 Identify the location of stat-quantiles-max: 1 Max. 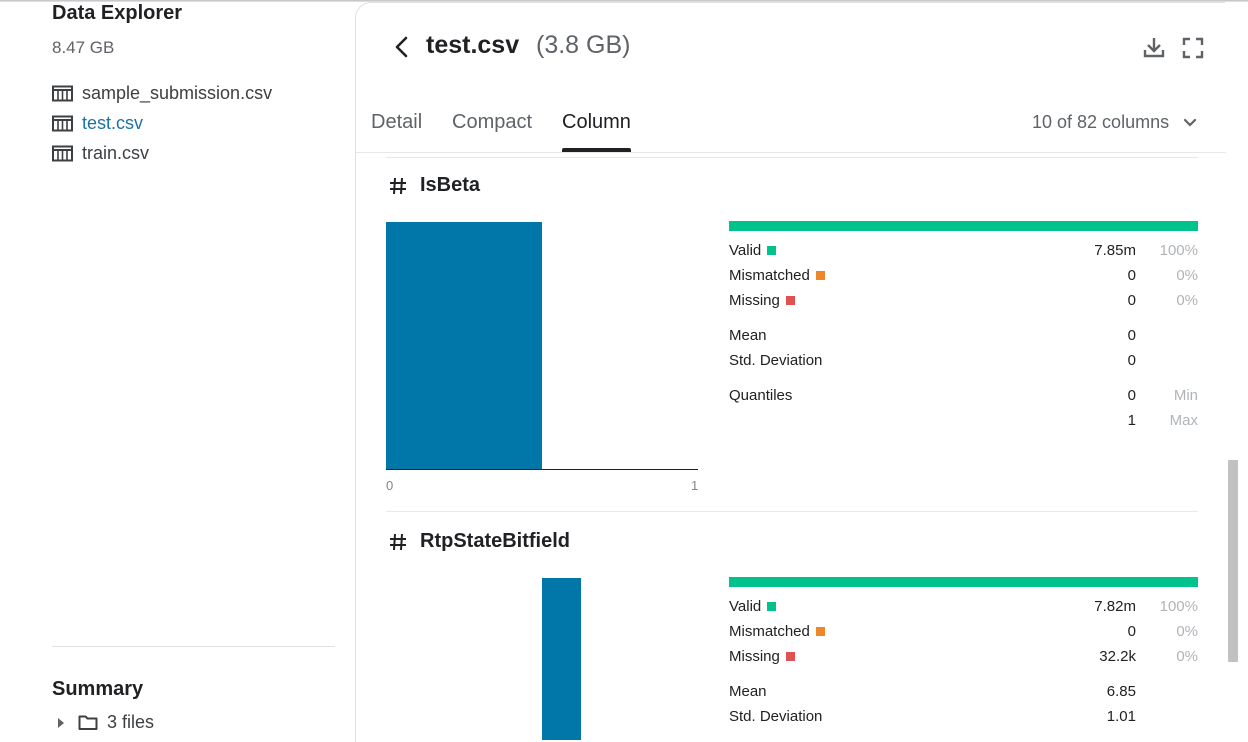
(963, 422).